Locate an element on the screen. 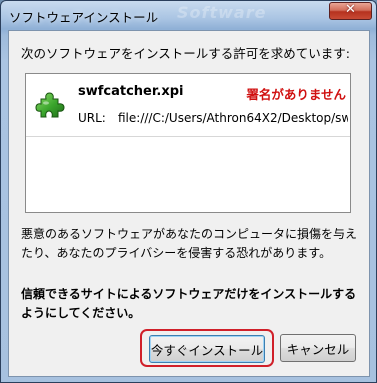 Image resolution: width=377 pixels, height=383 pixels. url-label: URL: is located at coordinates (92, 118).